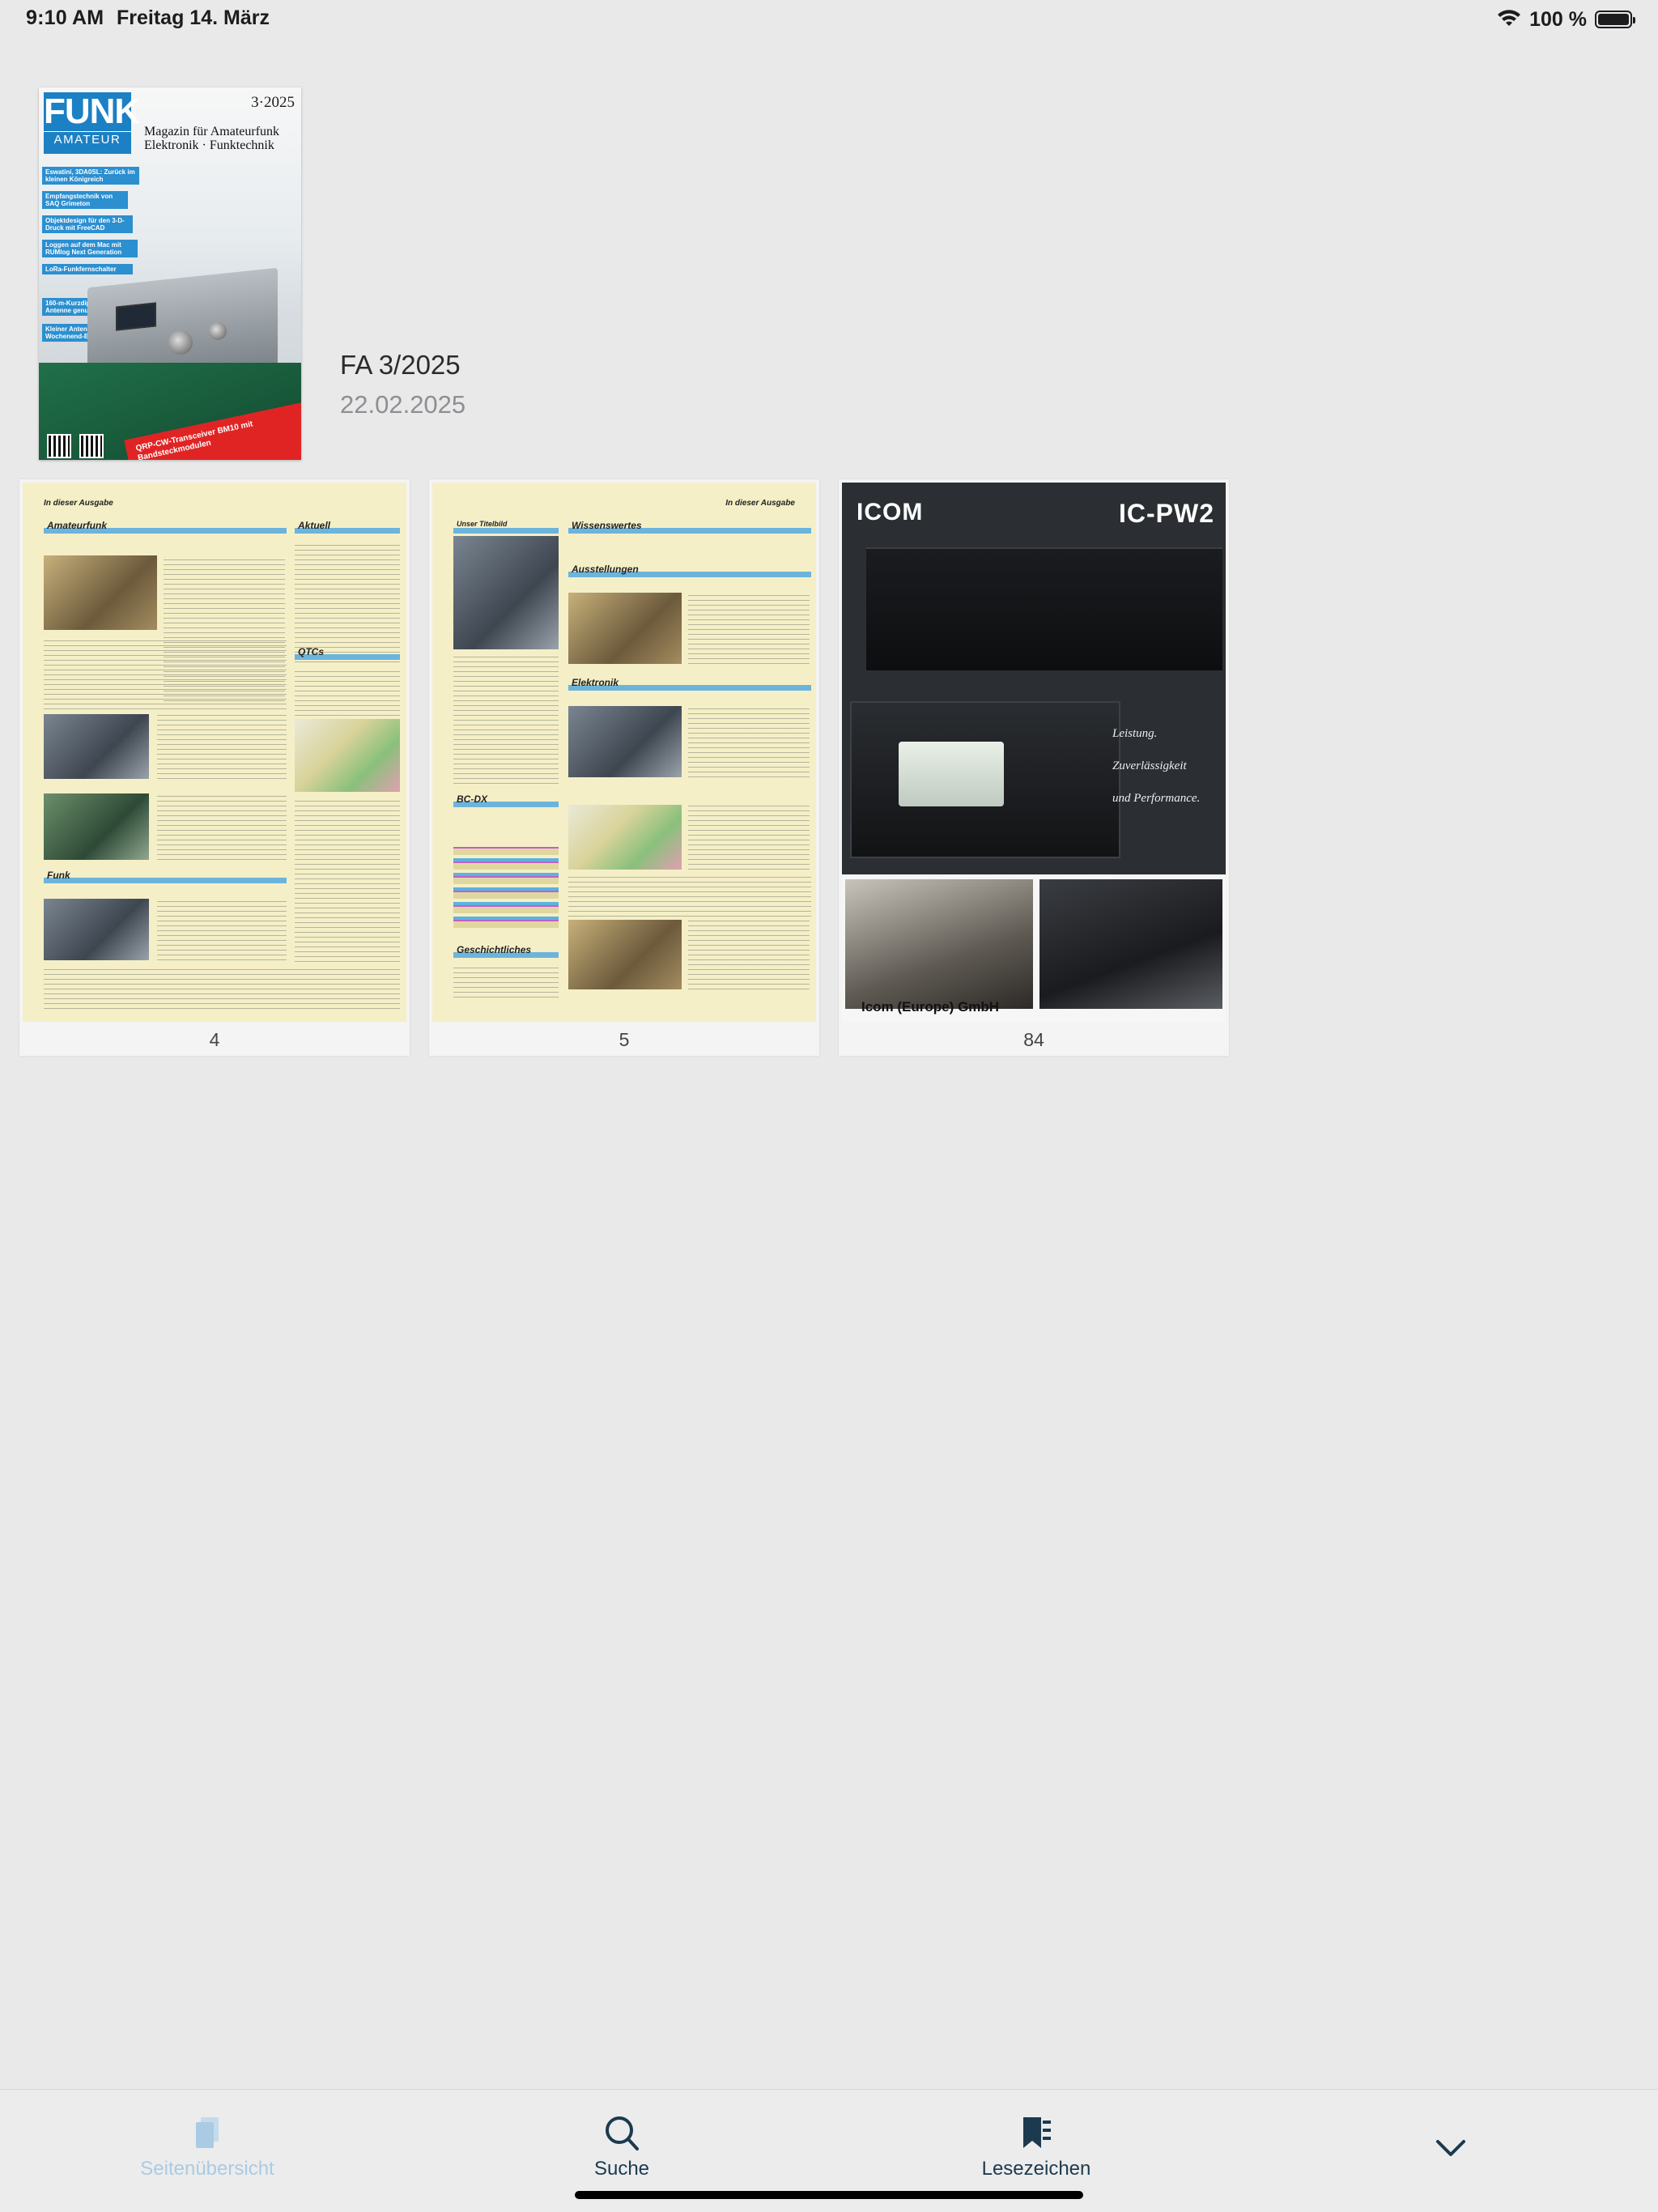  Describe the element at coordinates (482, 524) in the screenshot. I see `toc-section-title: Unser Titelbild` at that location.